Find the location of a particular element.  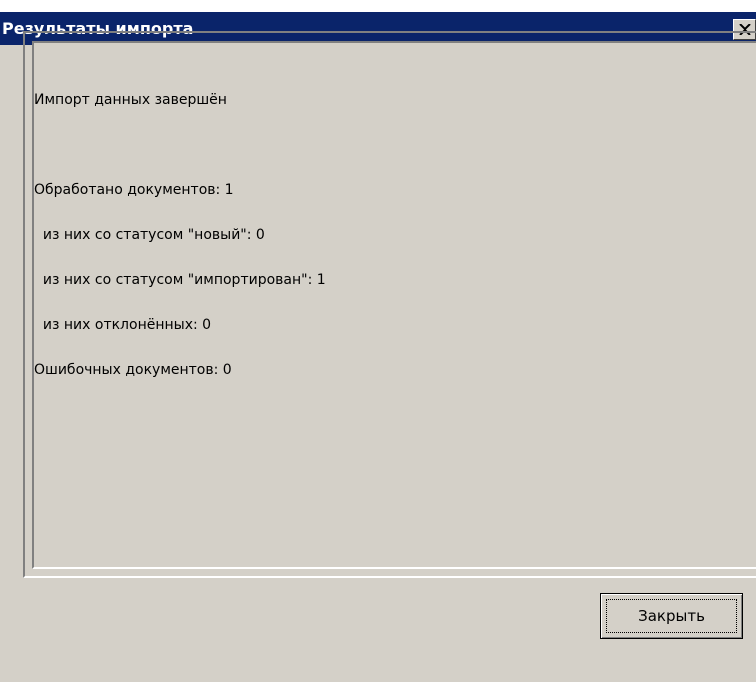

close-button-label: Закрыть is located at coordinates (671, 616).